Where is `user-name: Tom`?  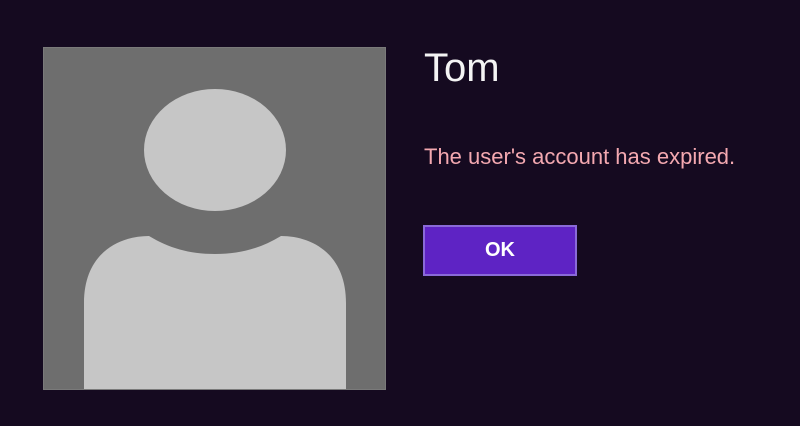 user-name: Tom is located at coordinates (462, 68).